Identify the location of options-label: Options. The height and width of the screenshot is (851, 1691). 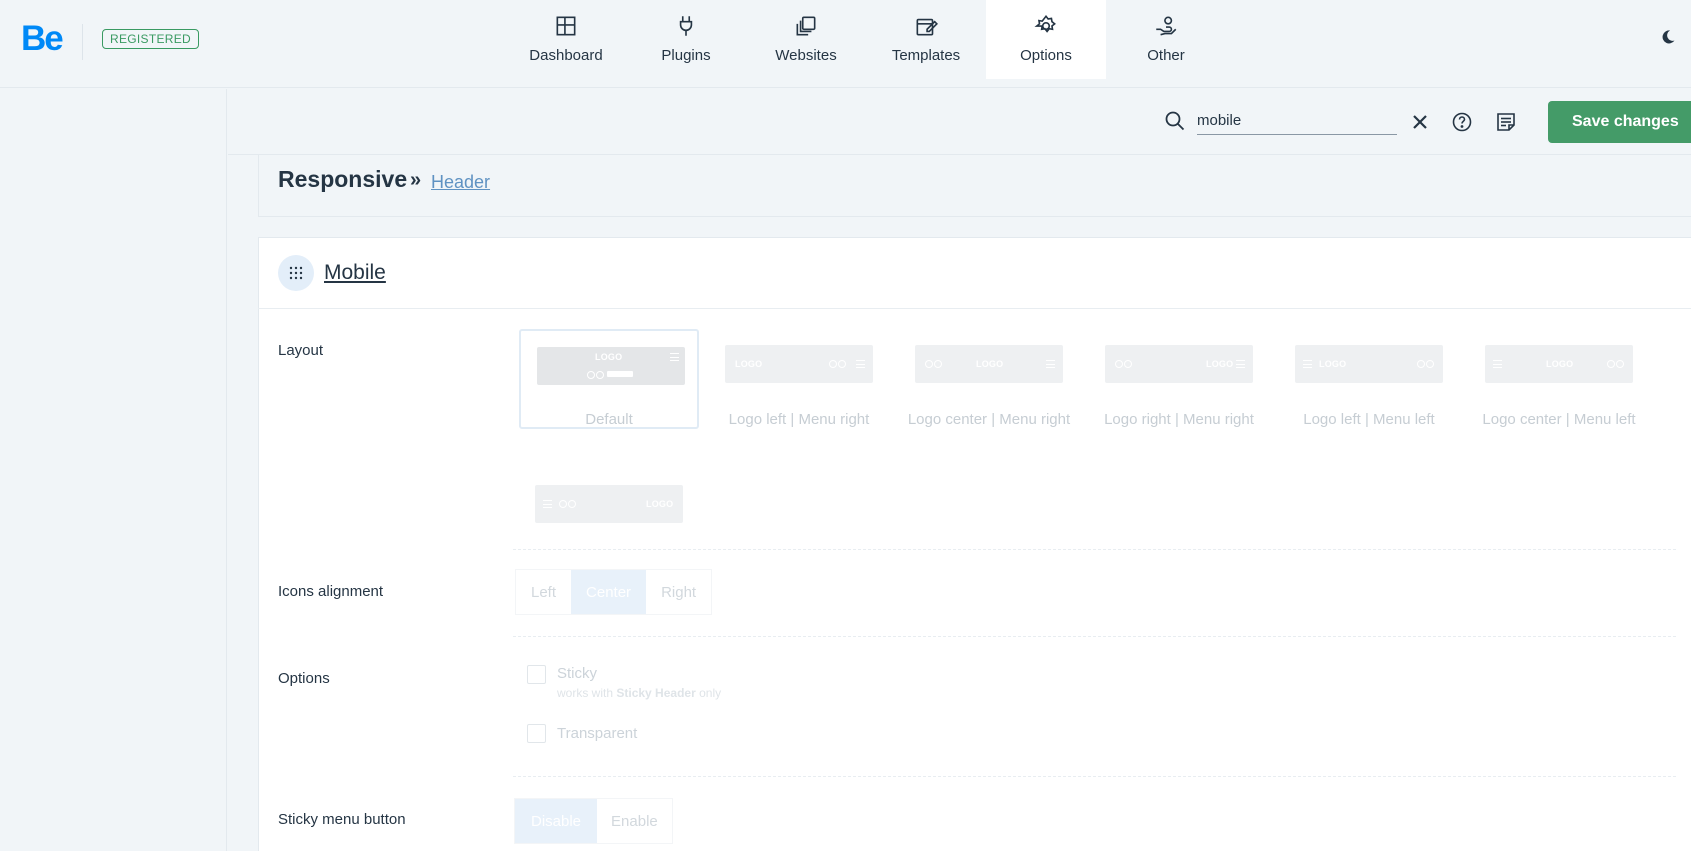
(304, 678).